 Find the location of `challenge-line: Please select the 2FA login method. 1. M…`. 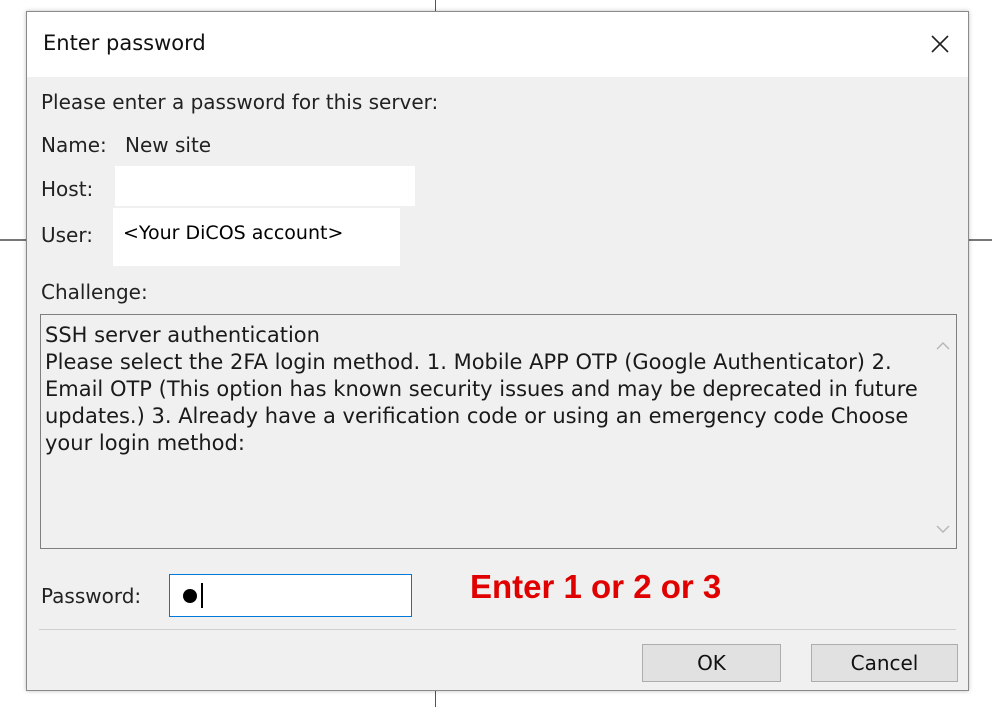

challenge-line: Please select the 2FA login method. 1. M… is located at coordinates (481, 402).